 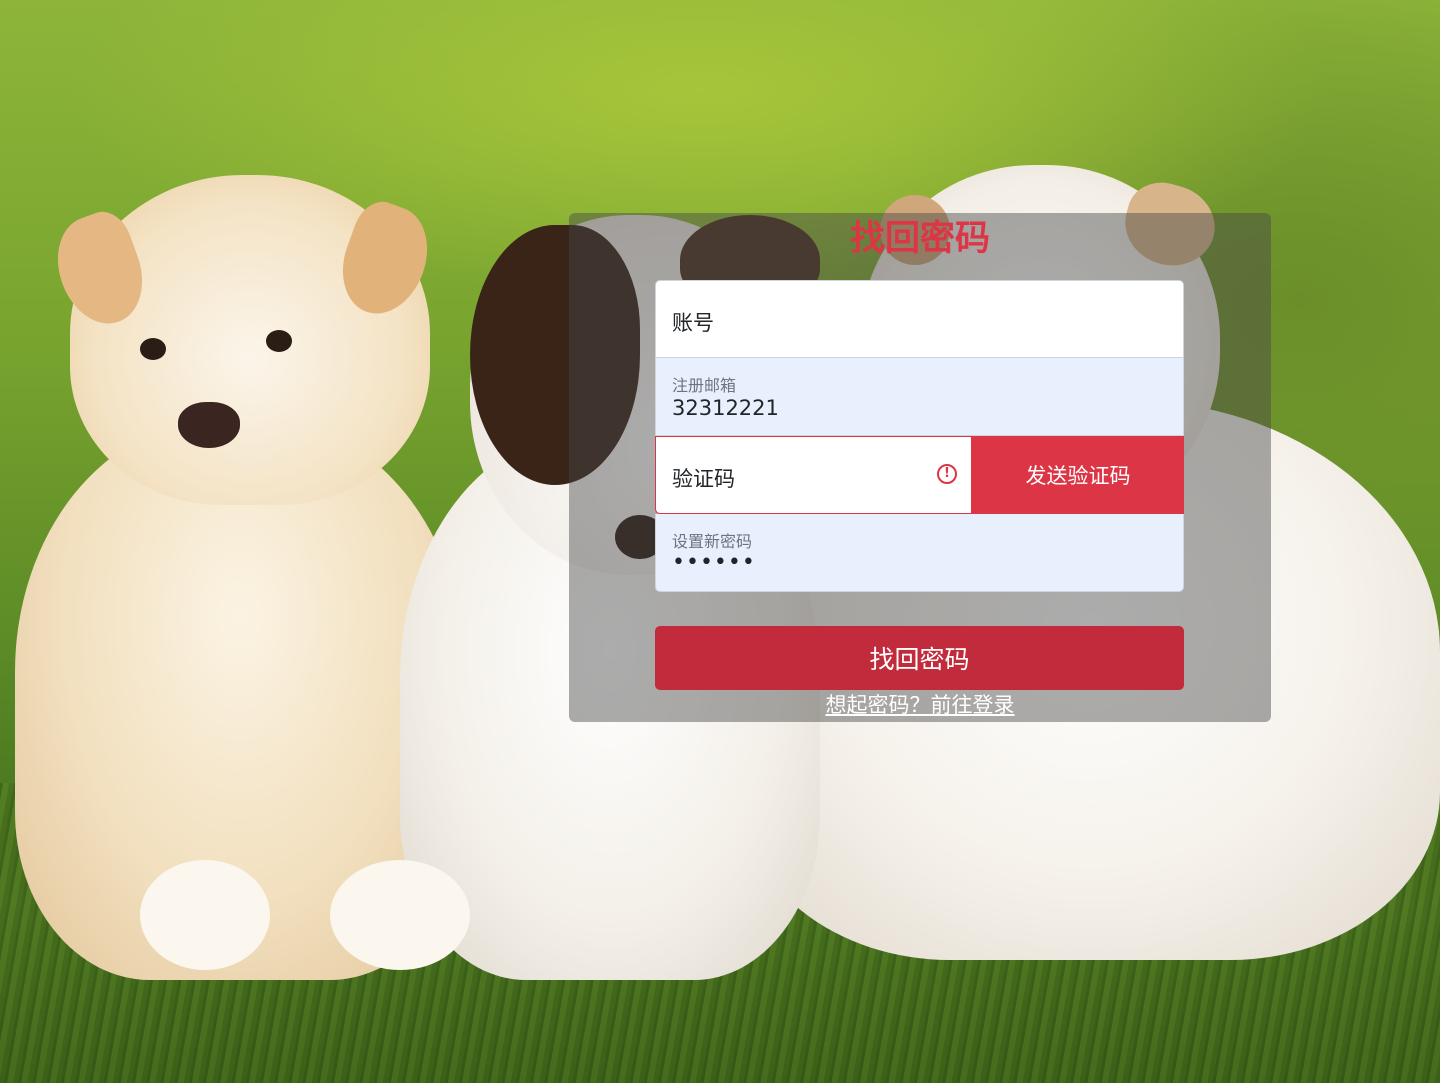 I want to click on puppy-left-nose, so click(x=209, y=425).